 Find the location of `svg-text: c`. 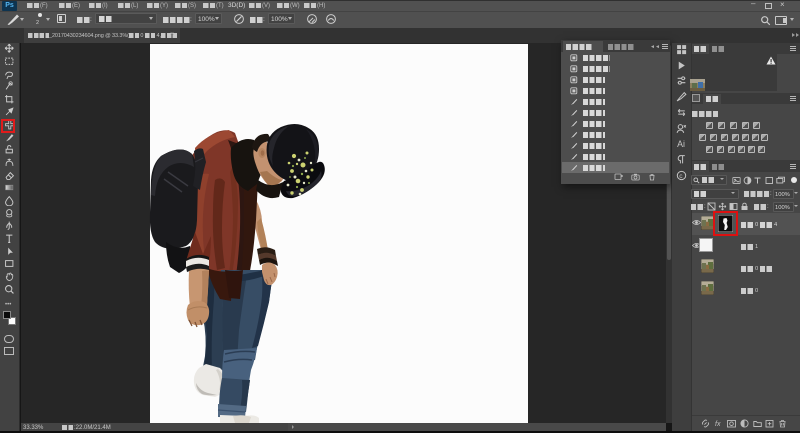

svg-text: c is located at coordinates (681, 176).